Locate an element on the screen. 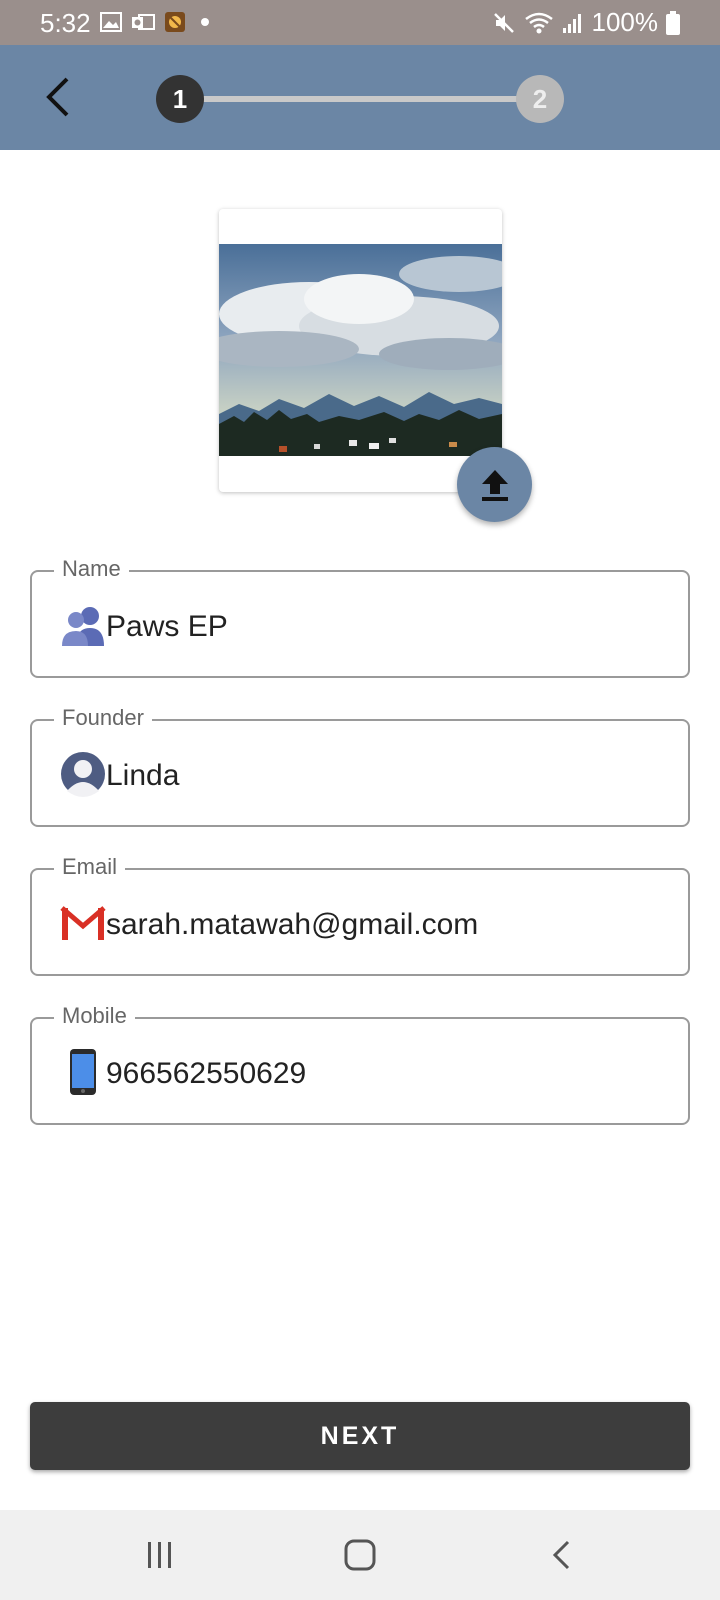 The image size is (720, 1600). app-bar: 1 2 is located at coordinates (360, 97).